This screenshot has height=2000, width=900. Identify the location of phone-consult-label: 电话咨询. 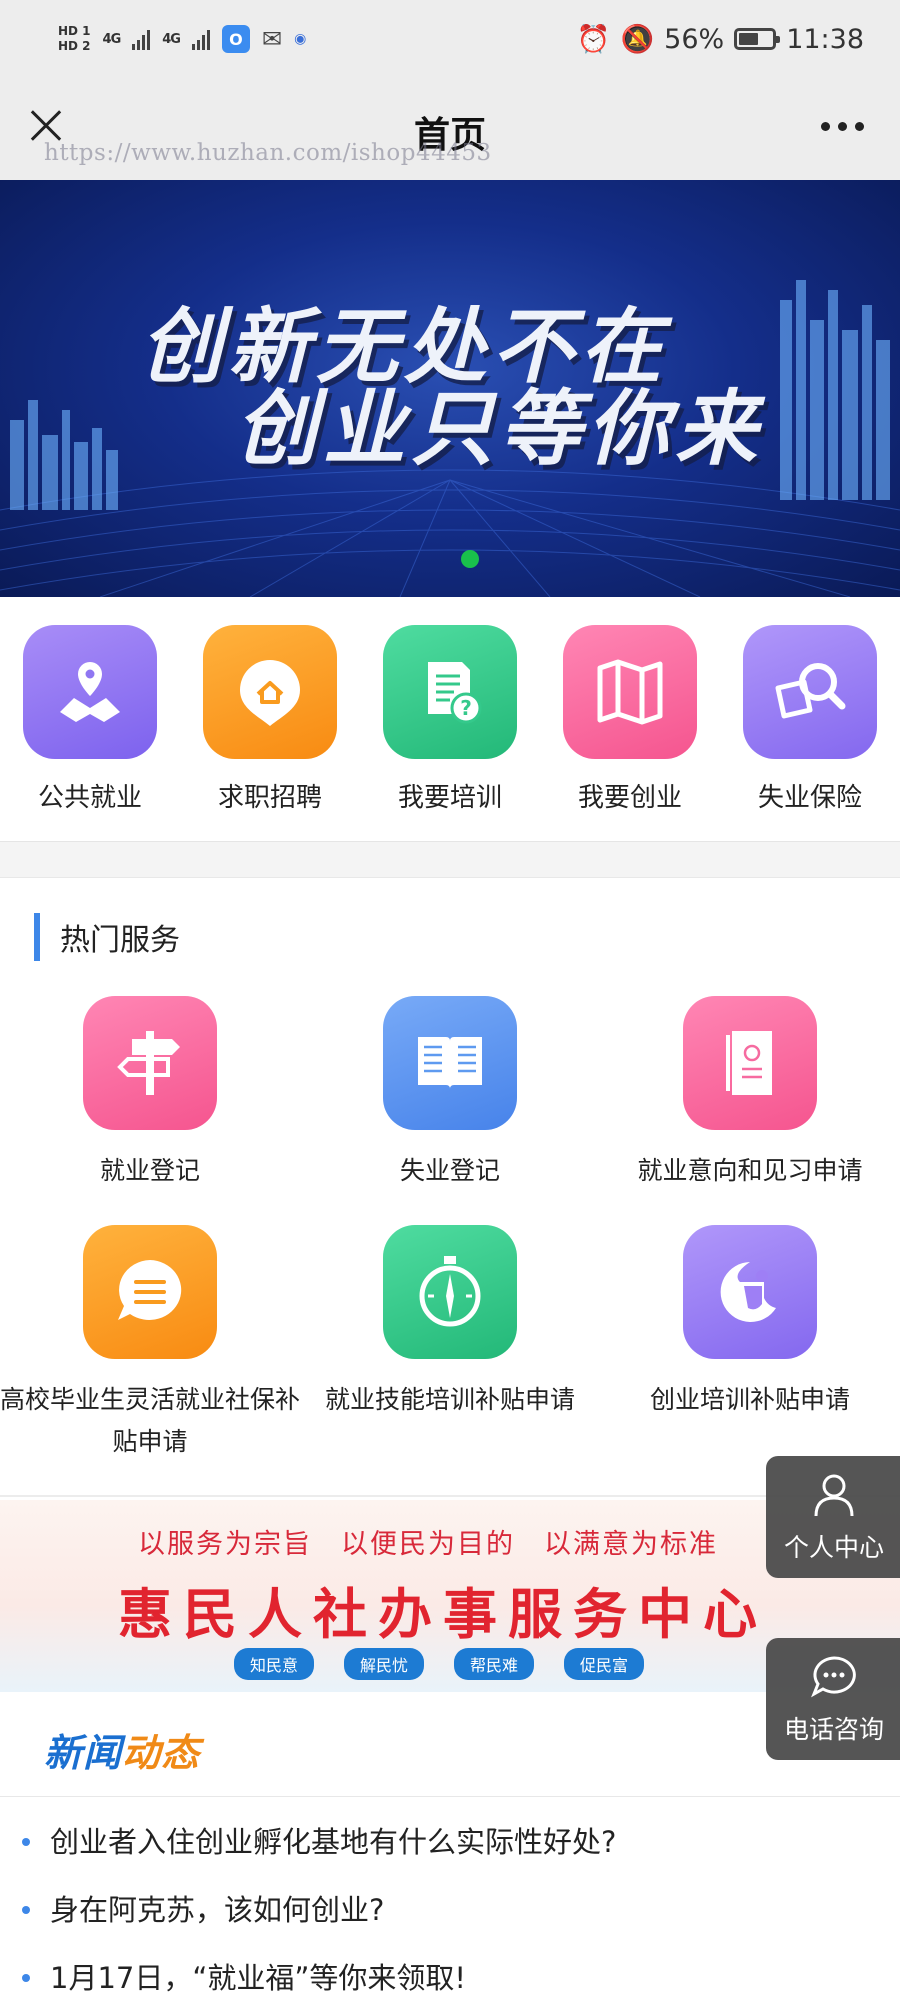
(833, 1729).